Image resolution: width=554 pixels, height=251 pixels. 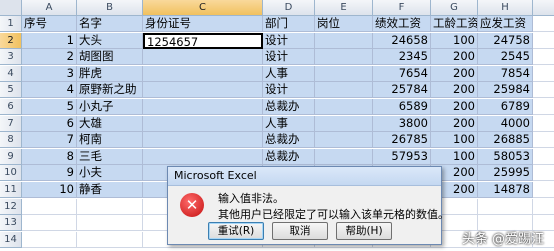 What do you see at coordinates (110, 123) in the screenshot?
I see `table-cell: 大雄` at bounding box center [110, 123].